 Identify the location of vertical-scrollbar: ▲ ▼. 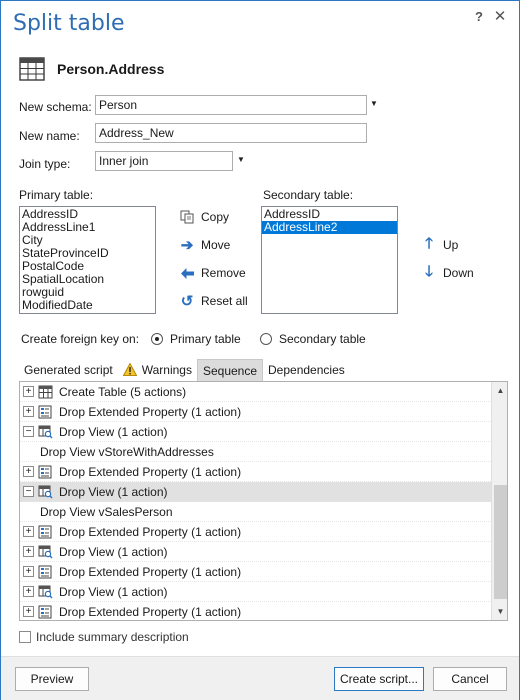
(499, 501).